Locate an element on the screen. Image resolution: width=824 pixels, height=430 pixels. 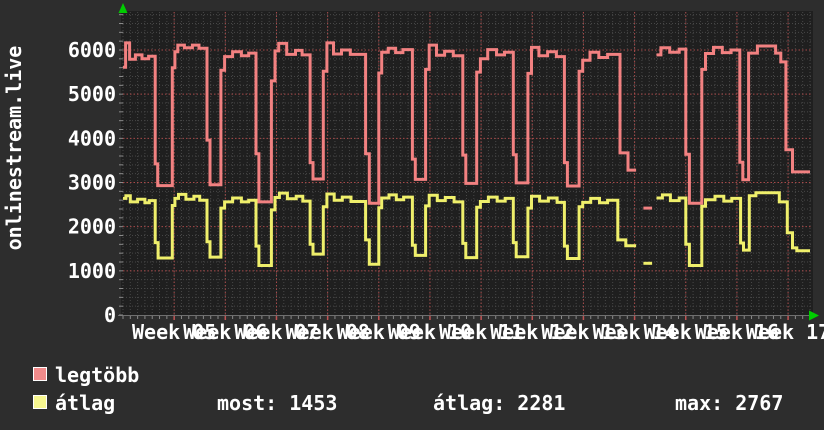
y-tick-label: 0 is located at coordinates (110, 315).